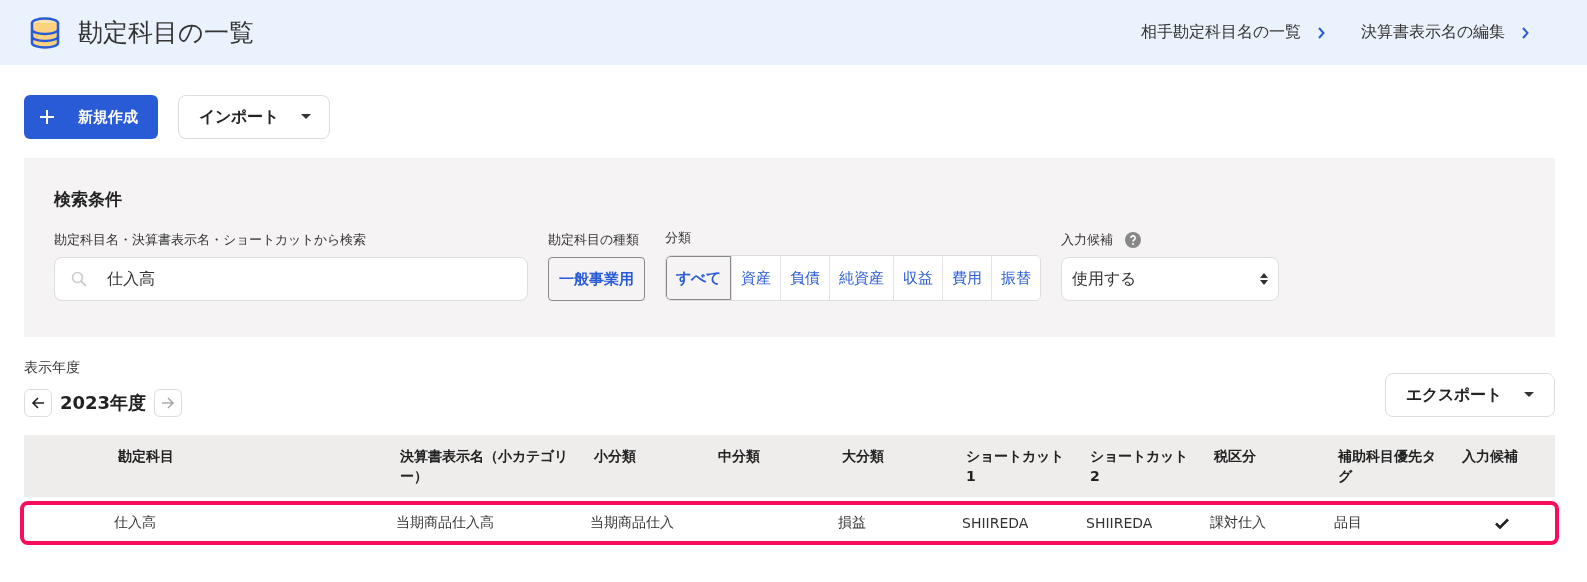 Image resolution: width=1587 pixels, height=582 pixels. Describe the element at coordinates (1470, 395) in the screenshot. I see `export-dropdown-button: エクスポート` at that location.